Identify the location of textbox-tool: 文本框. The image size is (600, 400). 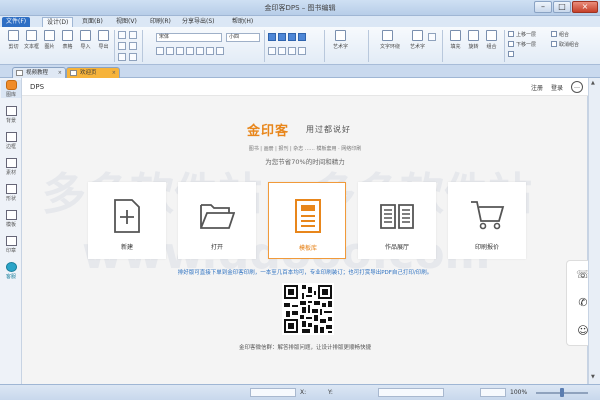
(31, 40).